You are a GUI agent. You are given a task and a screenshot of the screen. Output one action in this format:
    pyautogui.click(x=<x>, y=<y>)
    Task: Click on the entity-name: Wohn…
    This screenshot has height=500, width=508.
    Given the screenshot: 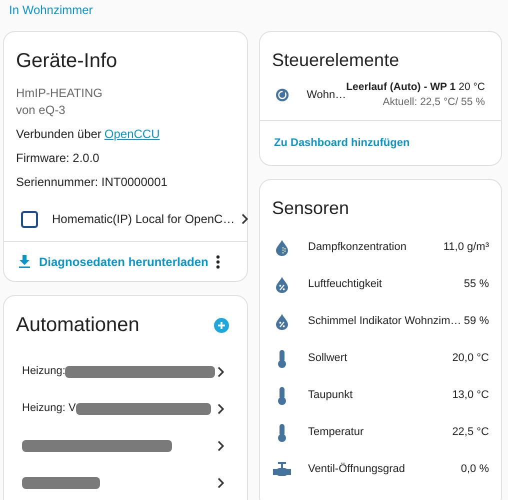 What is the action you would take?
    pyautogui.click(x=326, y=95)
    